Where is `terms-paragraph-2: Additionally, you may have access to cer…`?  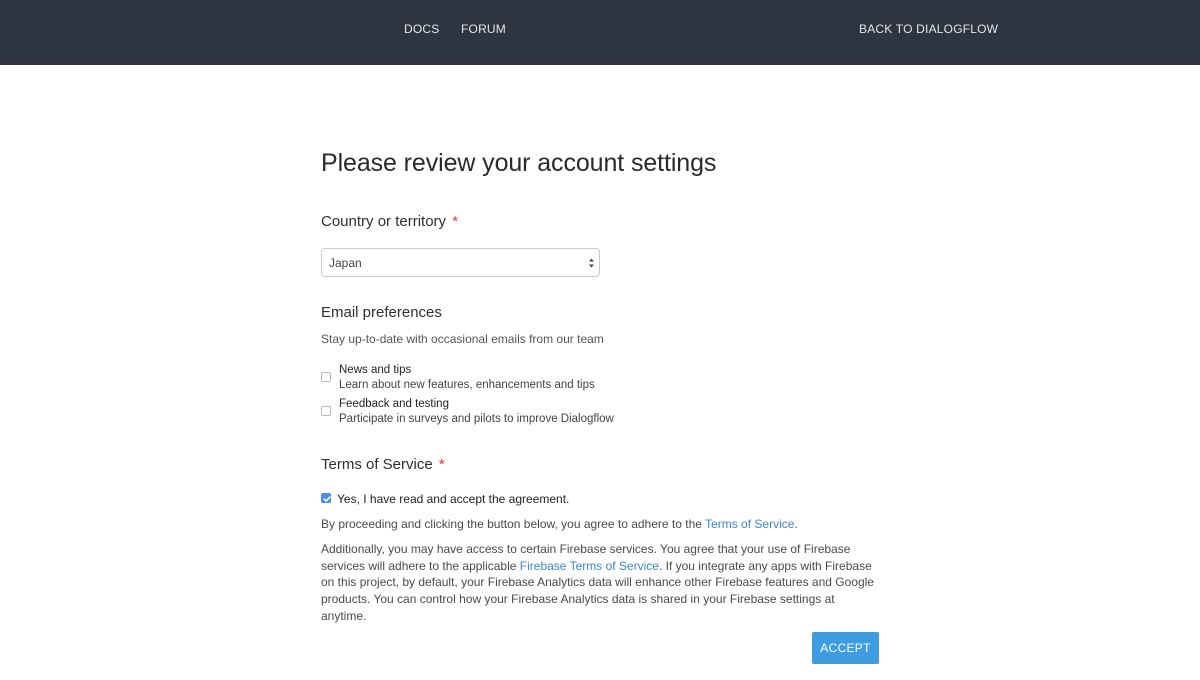 terms-paragraph-2: Additionally, you may have access to cer… is located at coordinates (602, 583).